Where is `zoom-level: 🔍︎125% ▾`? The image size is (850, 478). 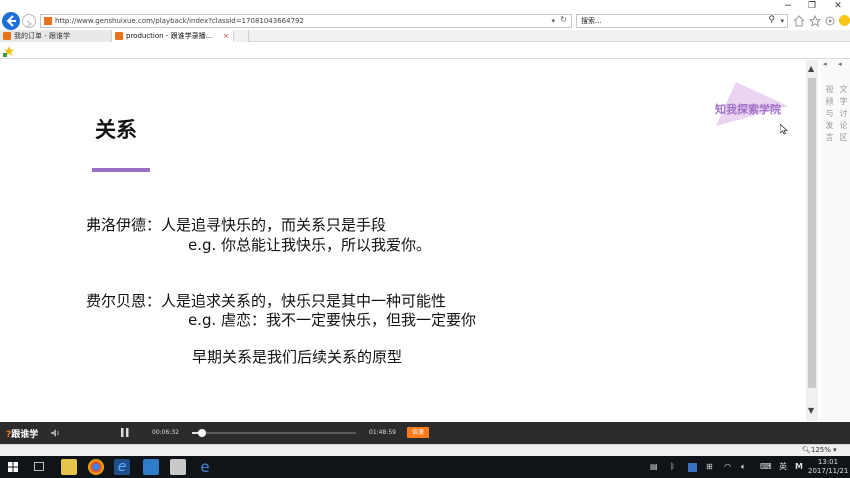 zoom-level: 🔍︎125% ▾ is located at coordinates (819, 450).